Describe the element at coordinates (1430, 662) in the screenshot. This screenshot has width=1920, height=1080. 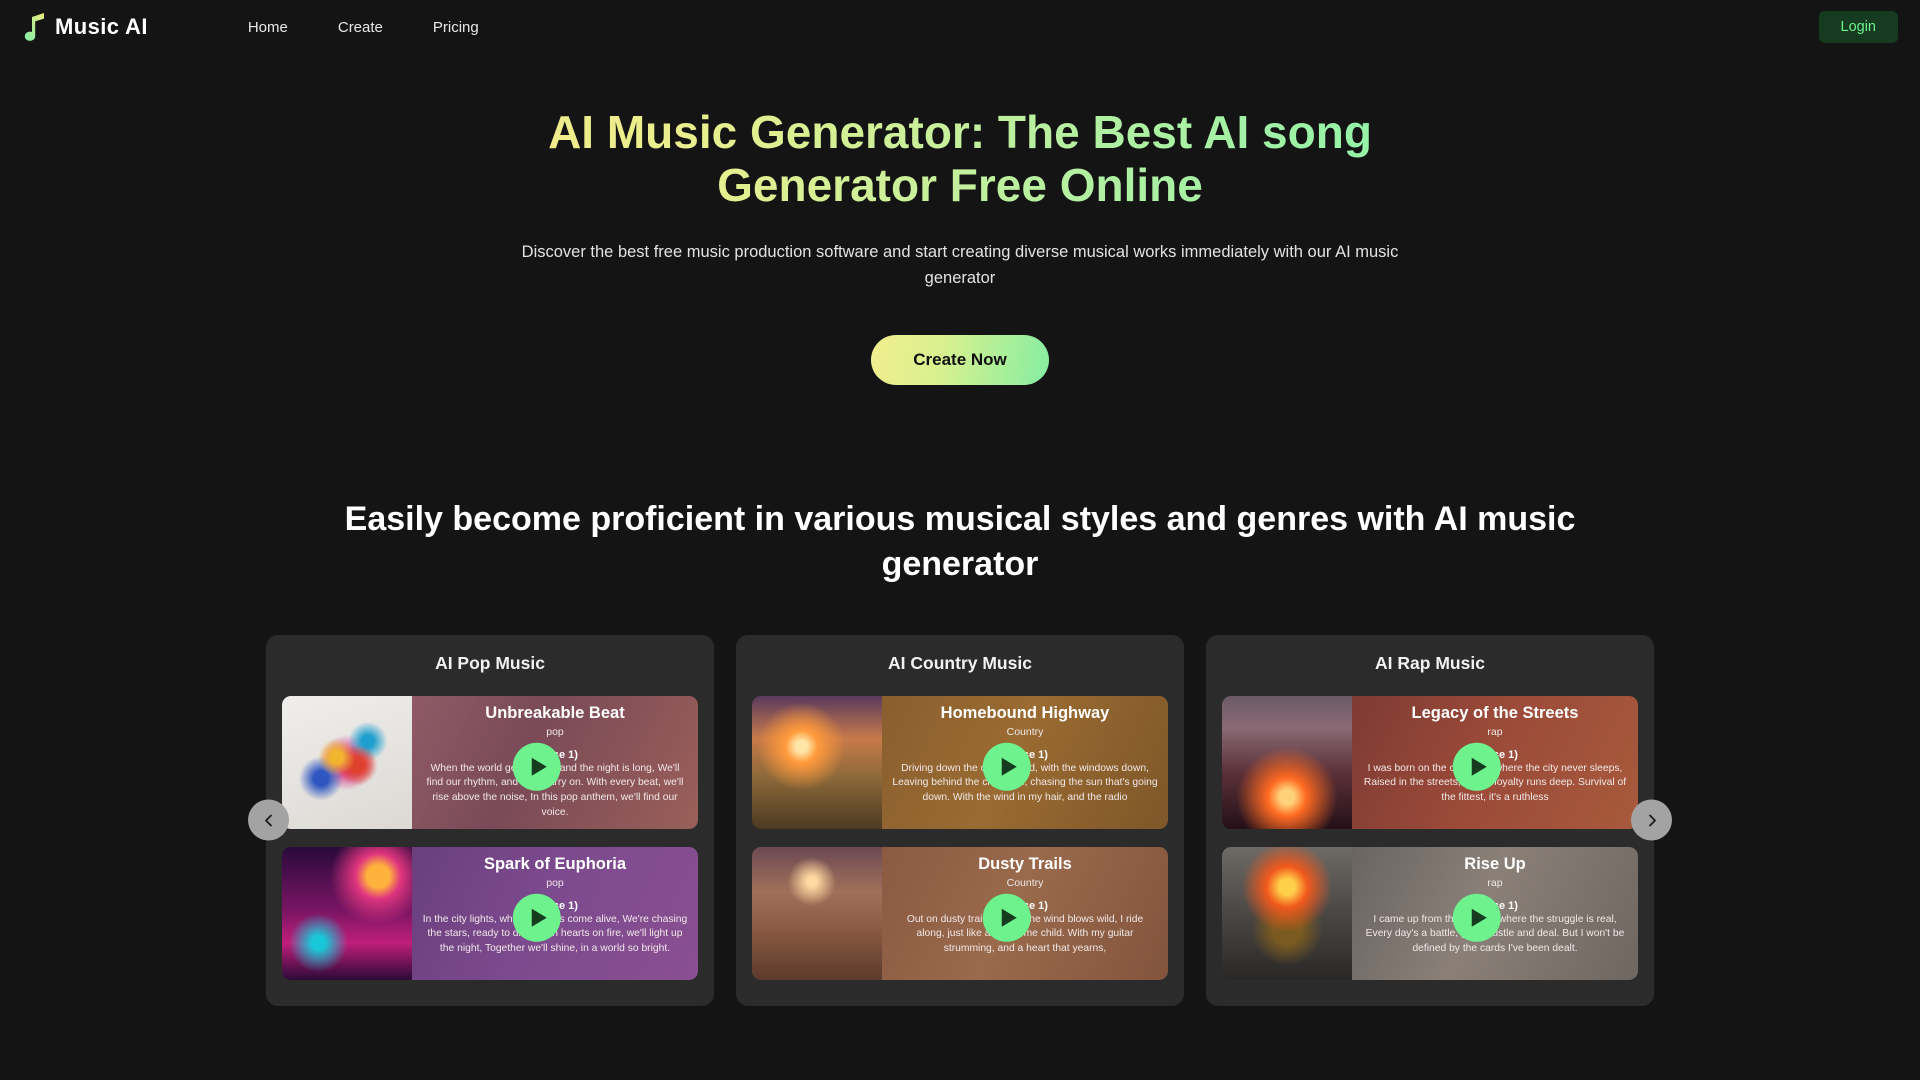
I see `genre-card-title: AI Rap Music` at that location.